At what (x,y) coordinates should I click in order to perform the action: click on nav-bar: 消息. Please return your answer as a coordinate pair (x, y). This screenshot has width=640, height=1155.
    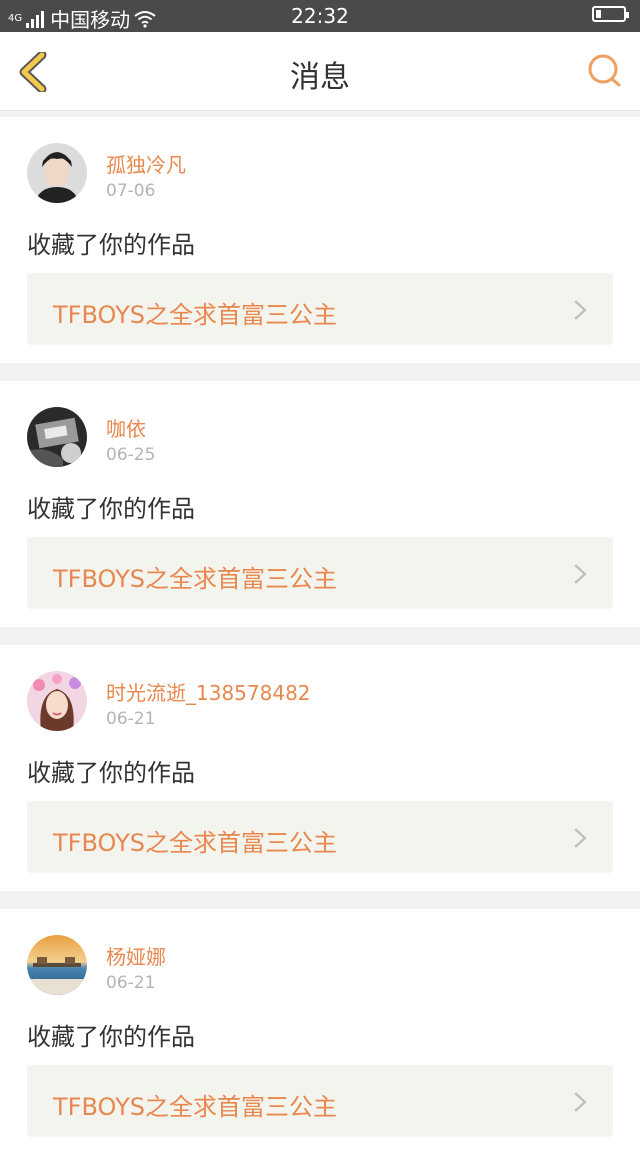
    Looking at the image, I should click on (320, 71).